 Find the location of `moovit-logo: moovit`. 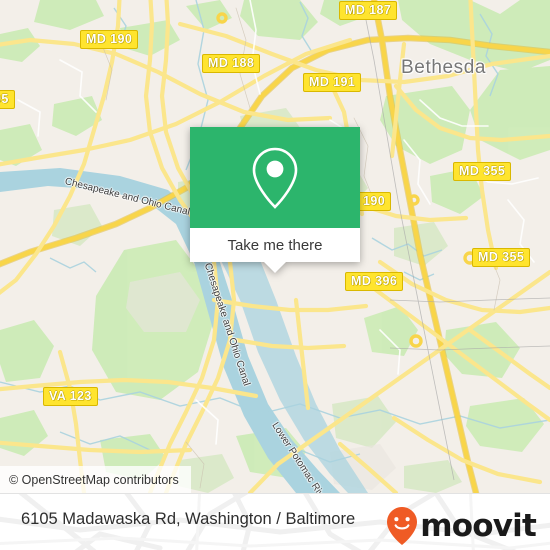

moovit-logo: moovit is located at coordinates (461, 526).